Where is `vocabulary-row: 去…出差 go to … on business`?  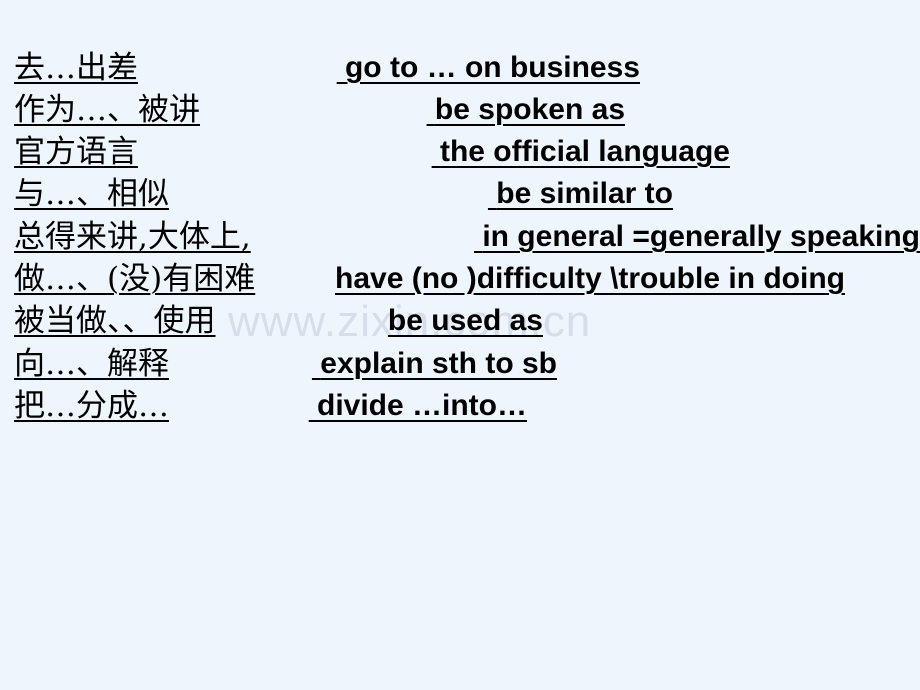 vocabulary-row: 去…出差 go to … on business is located at coordinates (460, 69).